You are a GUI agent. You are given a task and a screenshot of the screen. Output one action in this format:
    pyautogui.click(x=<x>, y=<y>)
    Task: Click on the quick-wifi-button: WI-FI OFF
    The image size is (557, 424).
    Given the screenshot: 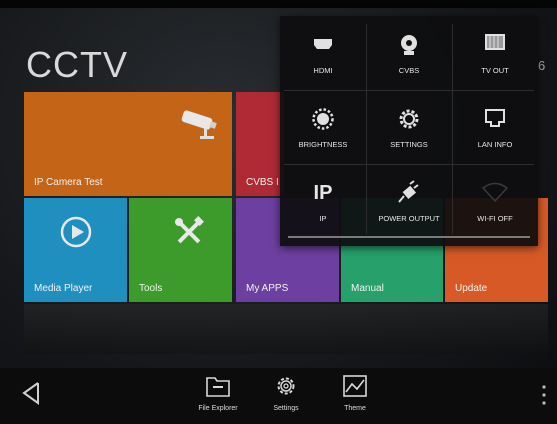 What is the action you would take?
    pyautogui.click(x=495, y=203)
    